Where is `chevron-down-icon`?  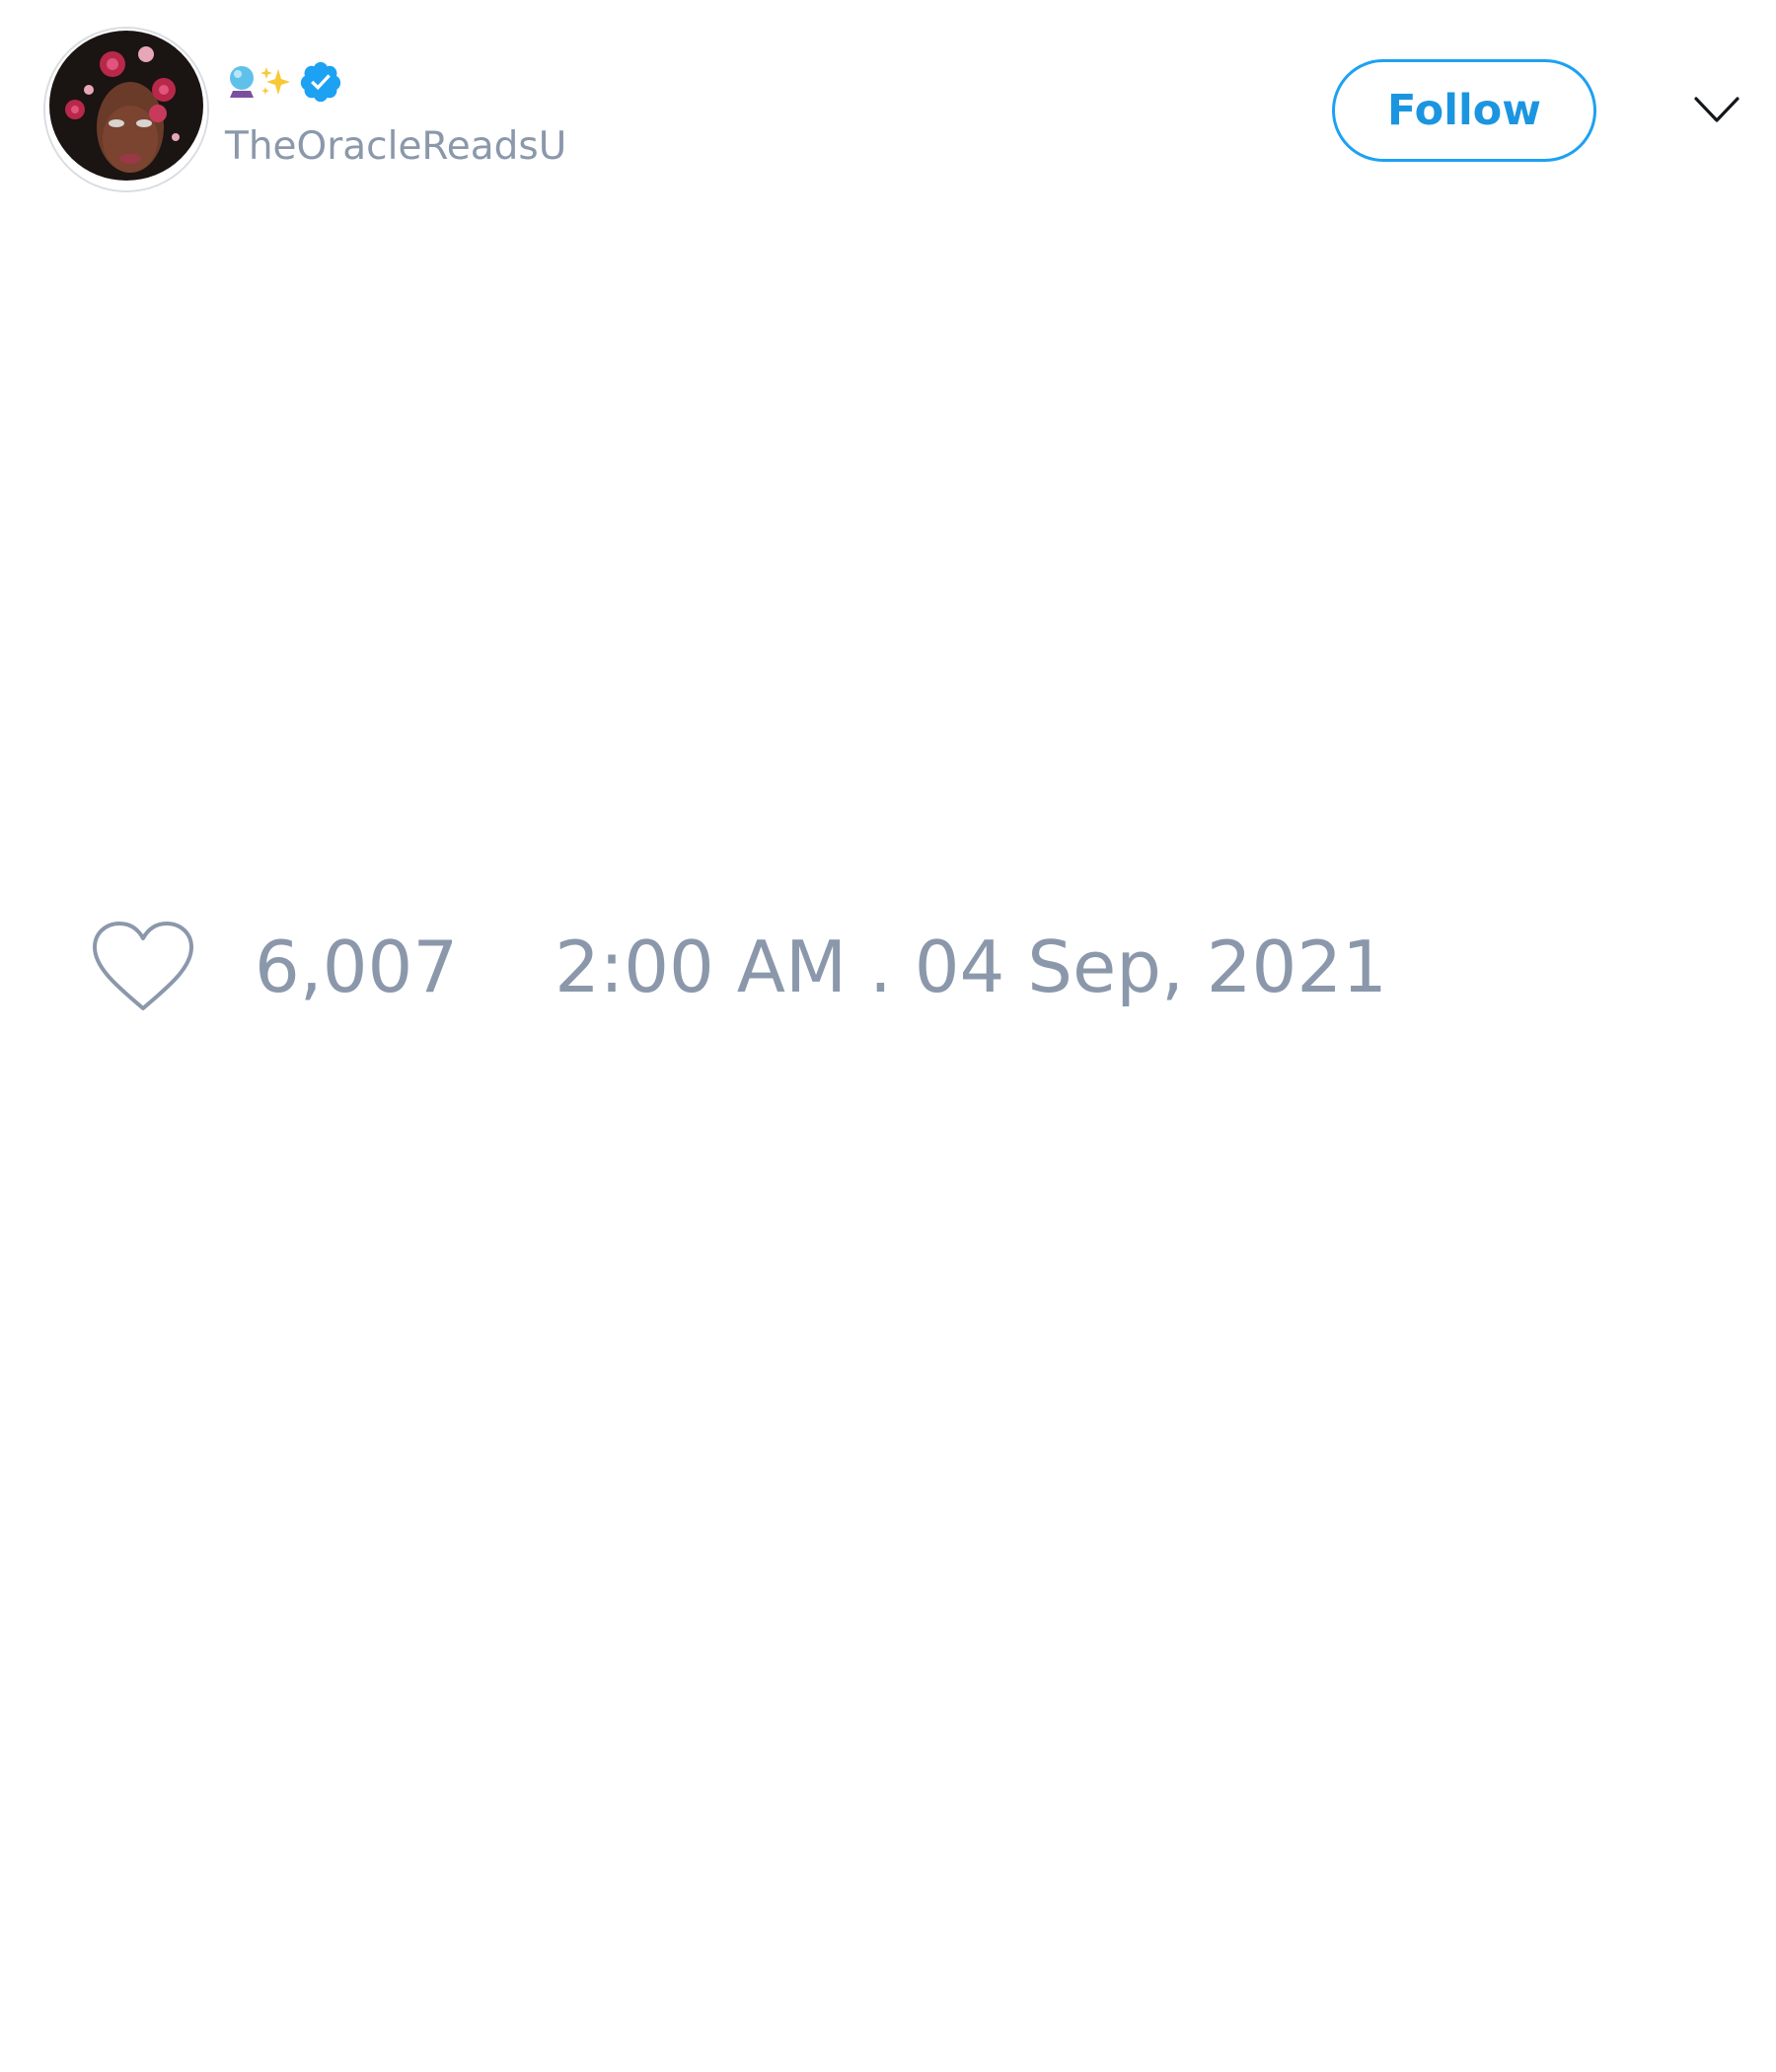 chevron-down-icon is located at coordinates (1717, 111).